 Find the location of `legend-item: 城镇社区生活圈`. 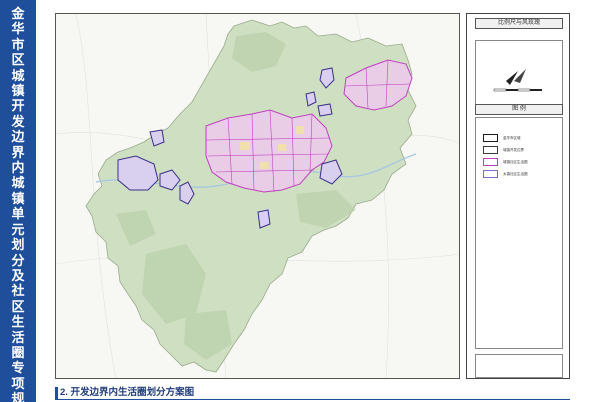

legend-item: 城镇社区生活圈 is located at coordinates (523, 162).